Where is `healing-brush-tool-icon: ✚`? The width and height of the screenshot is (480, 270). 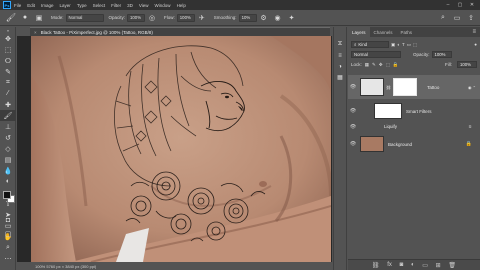 healing-brush-tool-icon: ✚ is located at coordinates (8, 104).